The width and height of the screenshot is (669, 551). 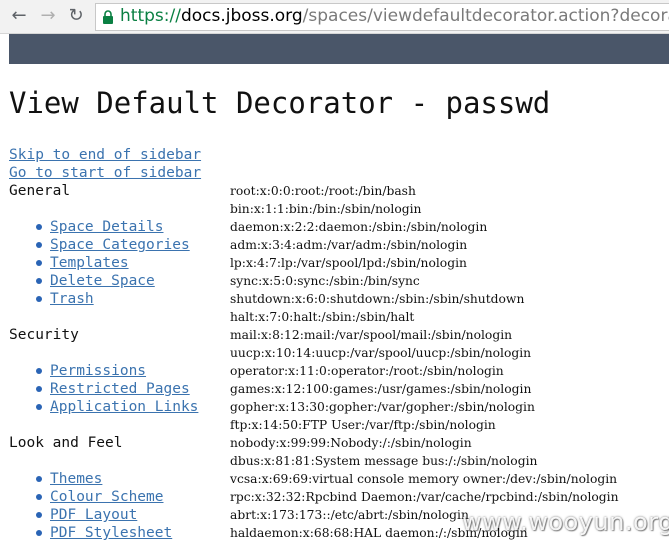 I want to click on templates-link: Templates, so click(x=89, y=263).